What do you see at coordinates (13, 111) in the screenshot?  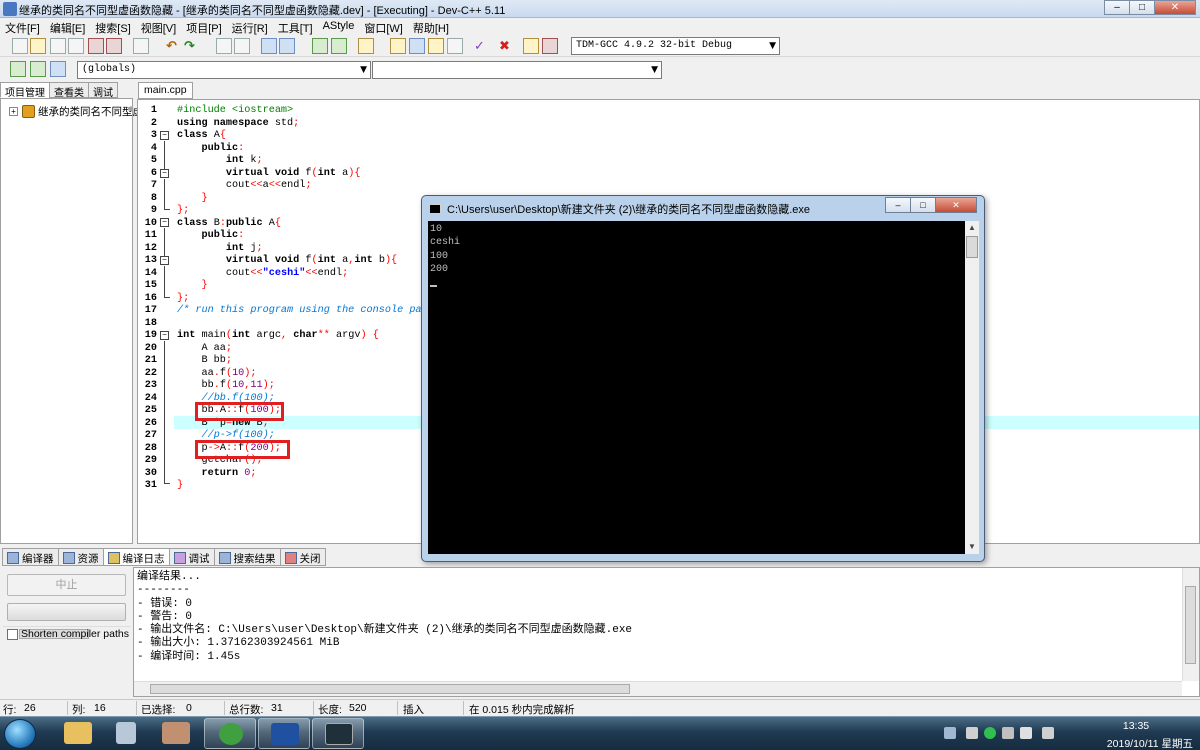 I see `expand-icon: +` at bounding box center [13, 111].